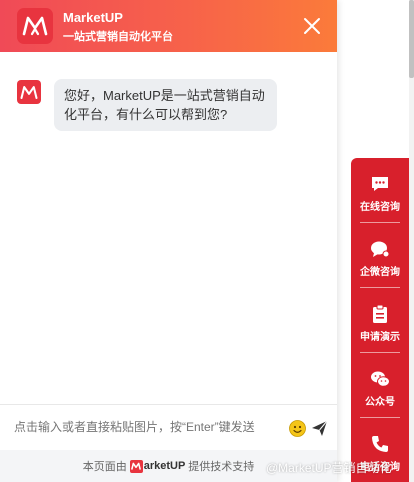  I want to click on side-item-request-demo: 申请演示, so click(380, 320).